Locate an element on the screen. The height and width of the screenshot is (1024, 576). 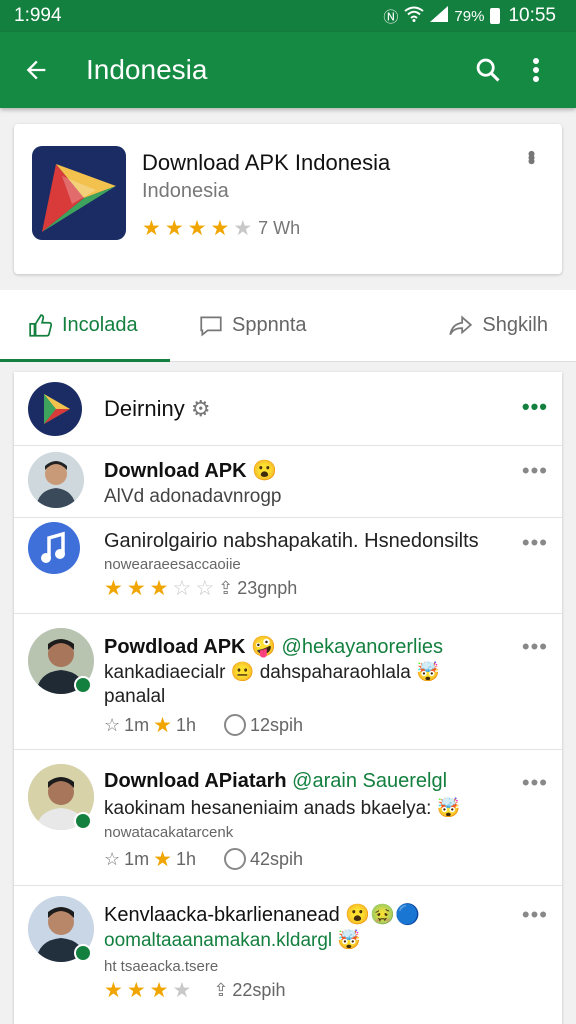
search-button is located at coordinates (488, 70).